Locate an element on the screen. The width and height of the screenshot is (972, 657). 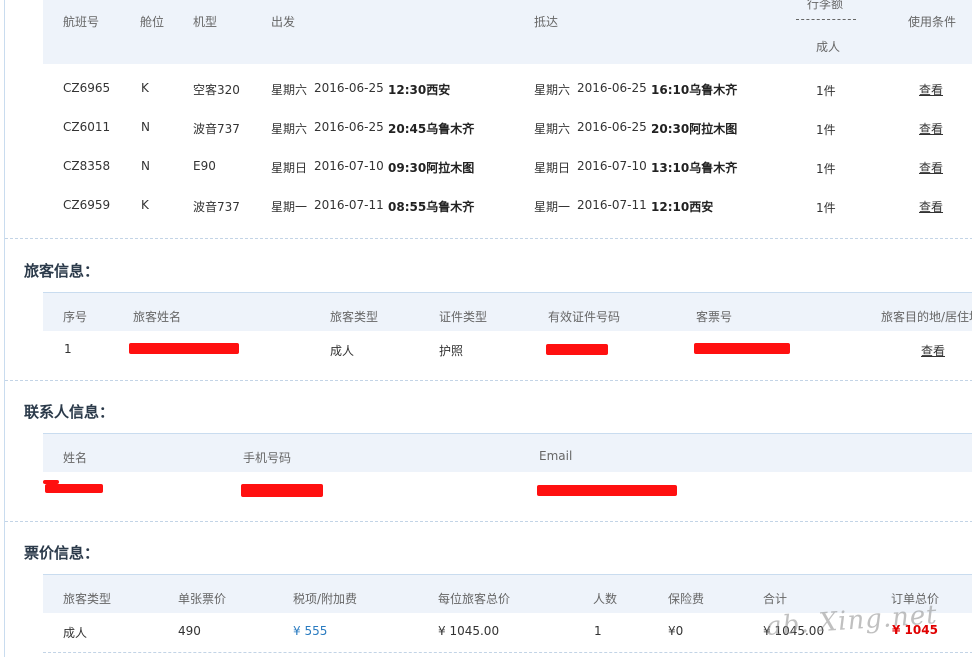
passenger-row: 1 成人 护照 查看 is located at coordinates (505, 350).